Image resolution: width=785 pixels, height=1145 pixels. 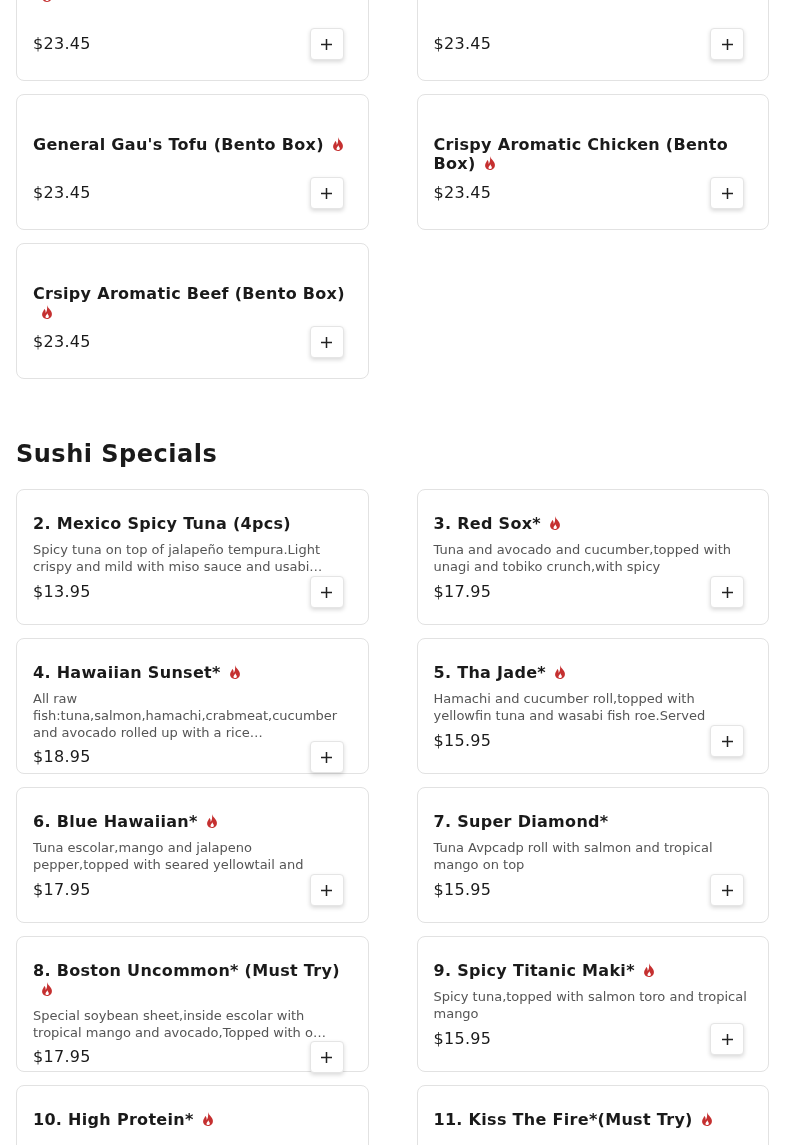 I want to click on menu-item-card: 2. Mexico Spicy Tuna (4pcs) Spicy tuna on top of jalapeño tempura.Light crispy and mild with miso sauce and usabi… $13.95, so click(x=192, y=557).